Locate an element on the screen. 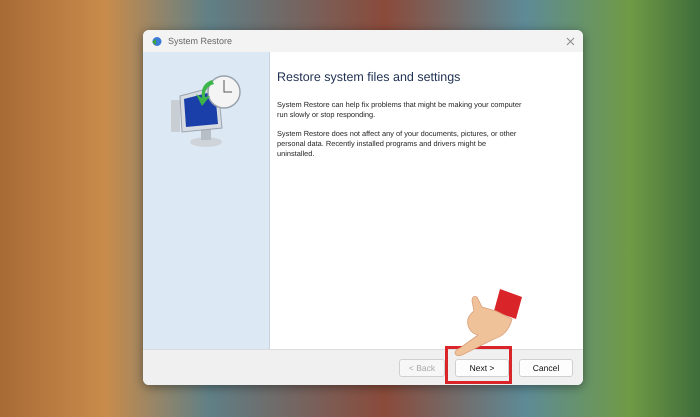 This screenshot has height=417, width=700. close-icon is located at coordinates (570, 41).